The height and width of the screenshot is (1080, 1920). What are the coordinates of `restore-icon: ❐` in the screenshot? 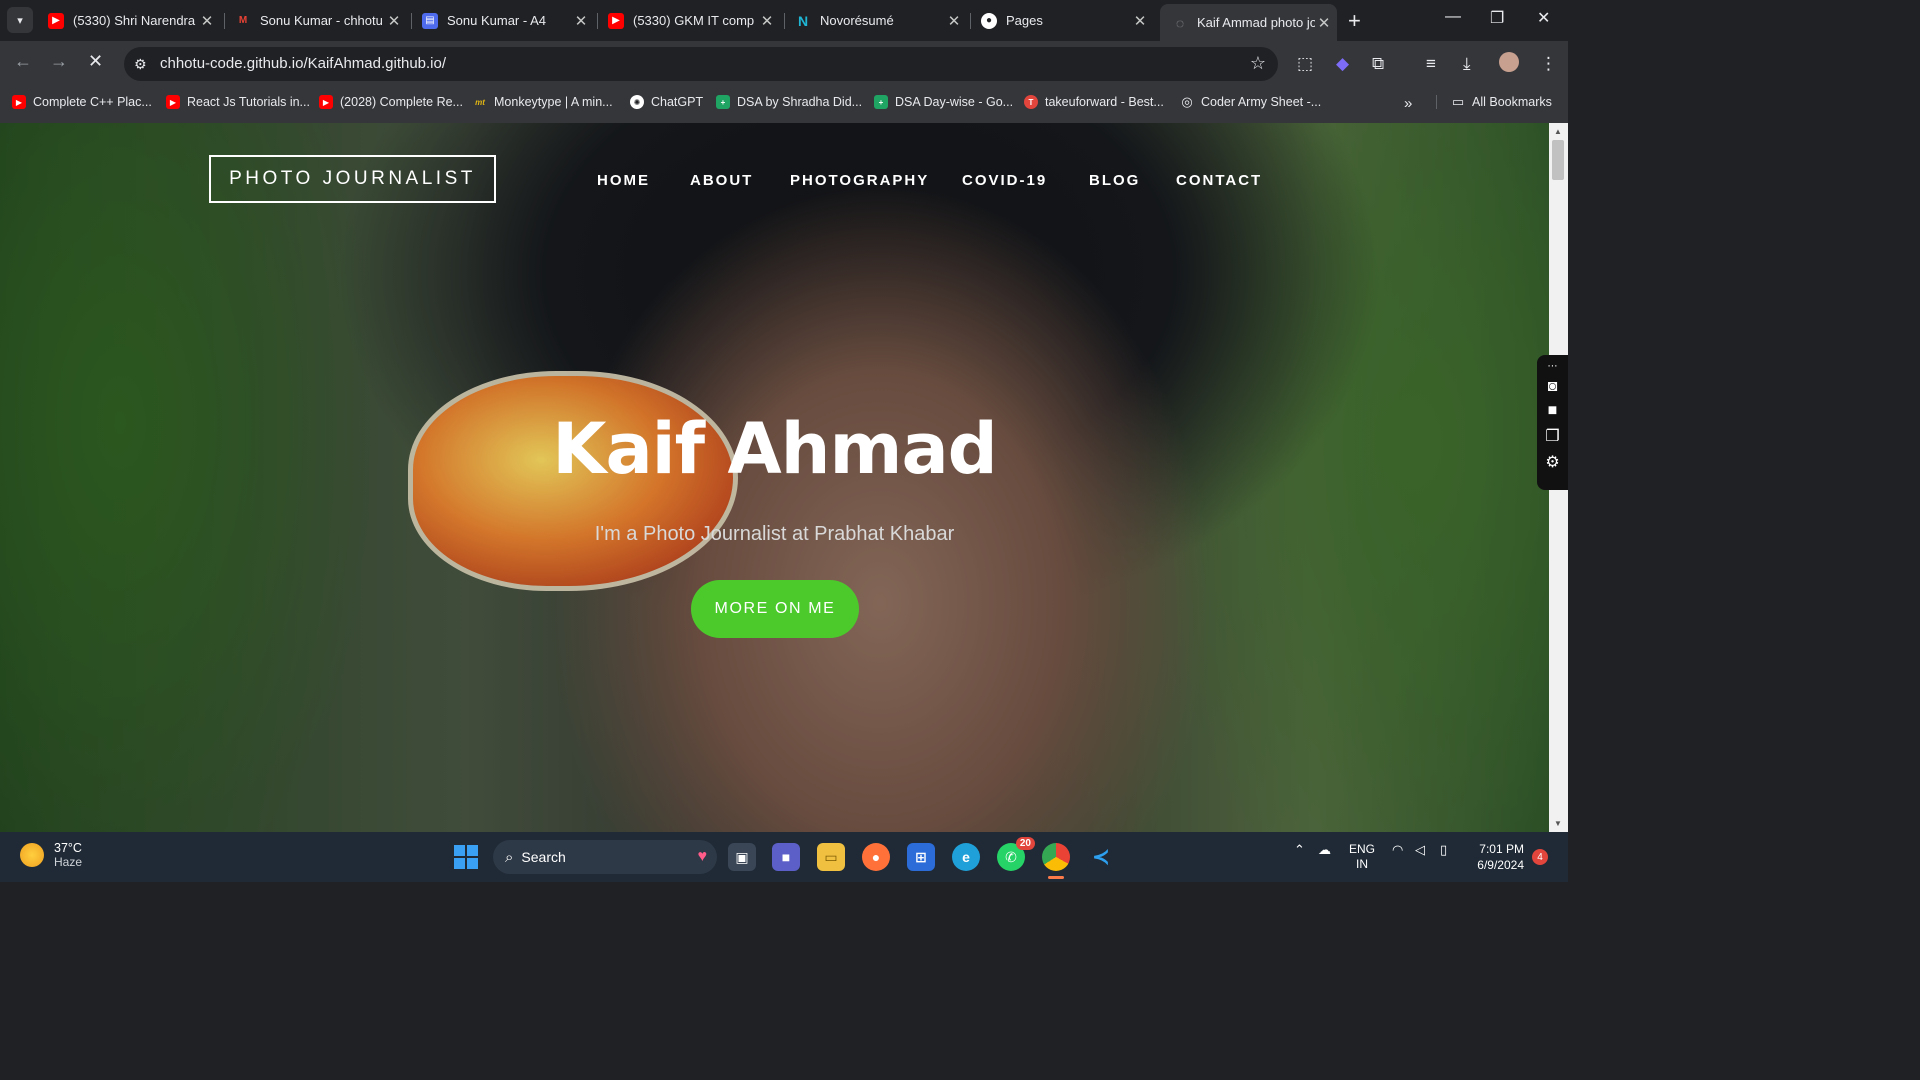 It's located at (1497, 18).